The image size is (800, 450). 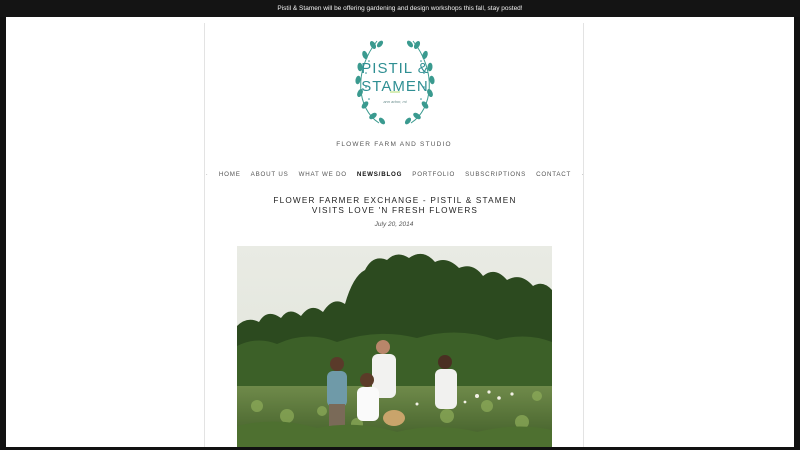 What do you see at coordinates (395, 86) in the screenshot?
I see `logo-text-line2: STAMEN` at bounding box center [395, 86].